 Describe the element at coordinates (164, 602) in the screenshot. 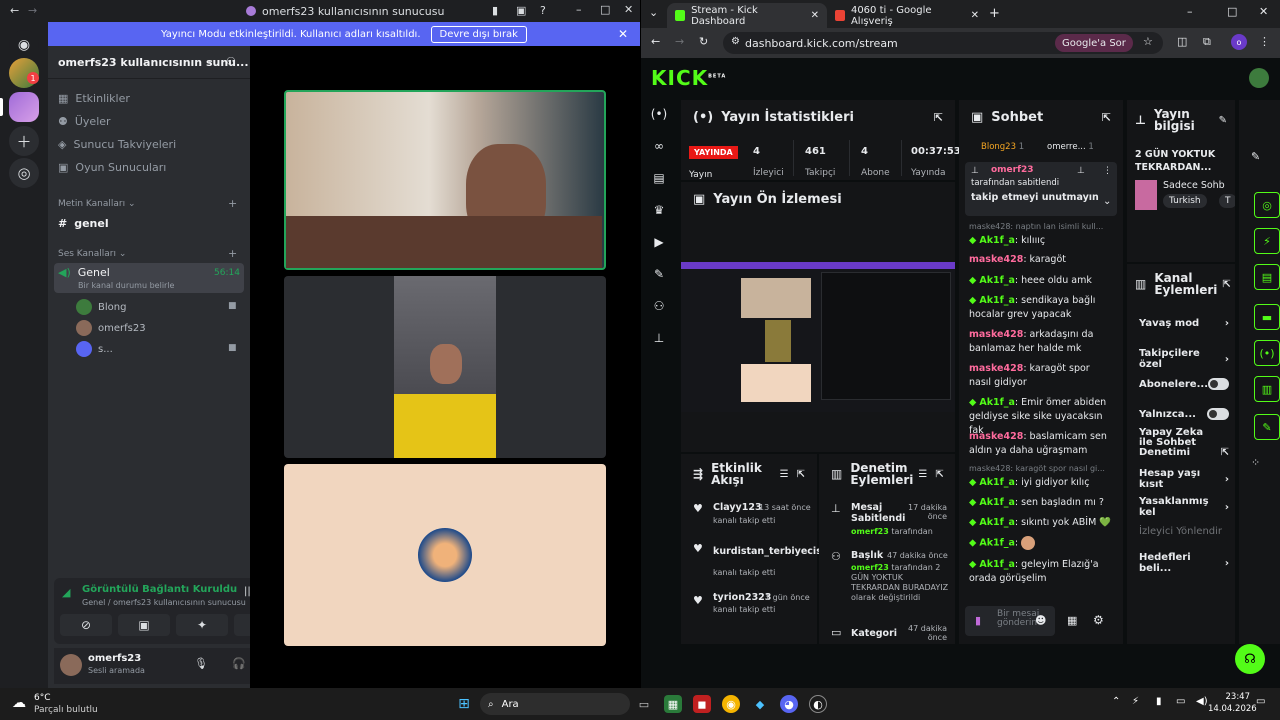

I see `connection-subtitle: Genel / omerfs23 kullanıcısının sunucusu` at that location.